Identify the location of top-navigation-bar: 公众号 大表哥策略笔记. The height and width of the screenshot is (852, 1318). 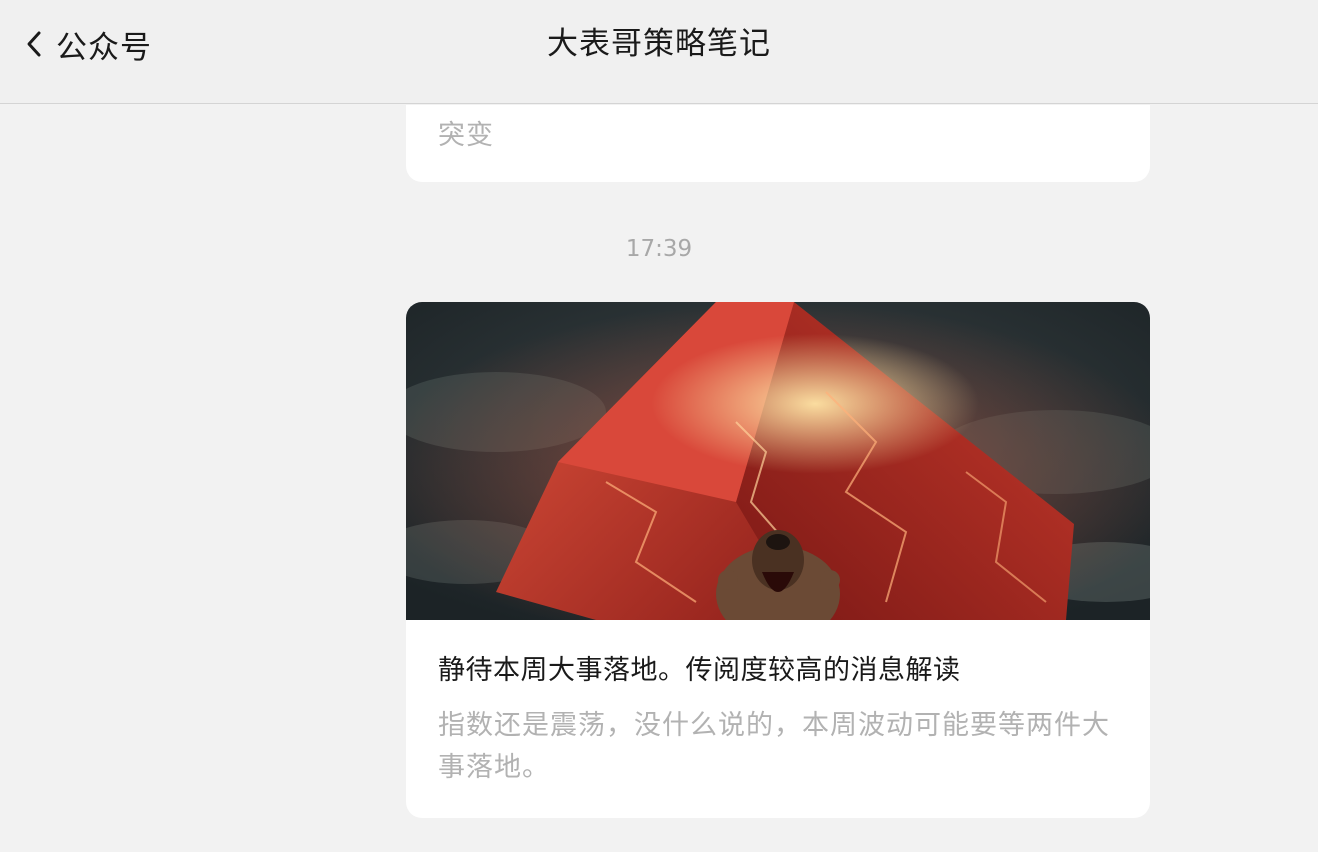
(659, 52).